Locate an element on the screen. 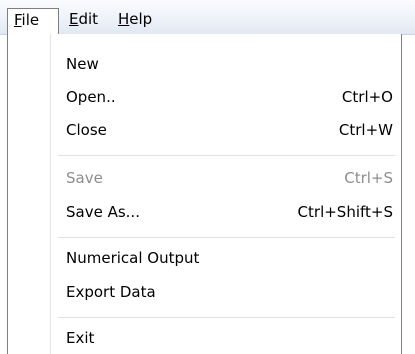  menu-item-new: New is located at coordinates (224, 64).